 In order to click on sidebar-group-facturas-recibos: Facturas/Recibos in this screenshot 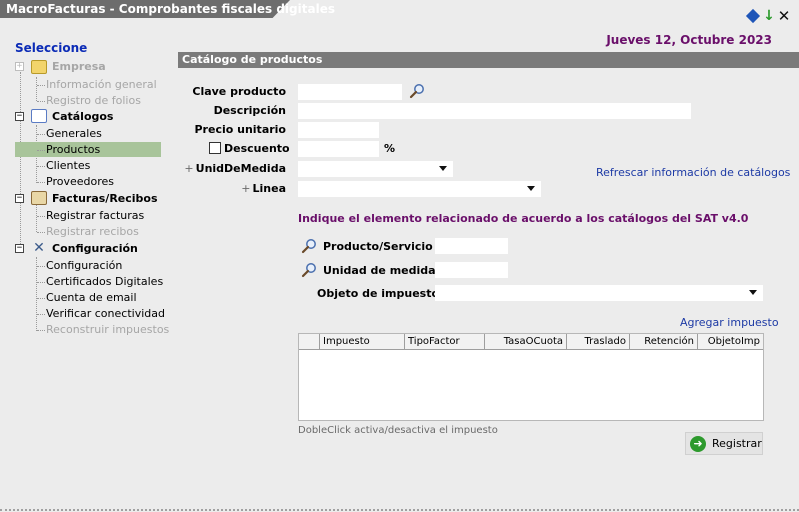, I will do `click(105, 198)`.